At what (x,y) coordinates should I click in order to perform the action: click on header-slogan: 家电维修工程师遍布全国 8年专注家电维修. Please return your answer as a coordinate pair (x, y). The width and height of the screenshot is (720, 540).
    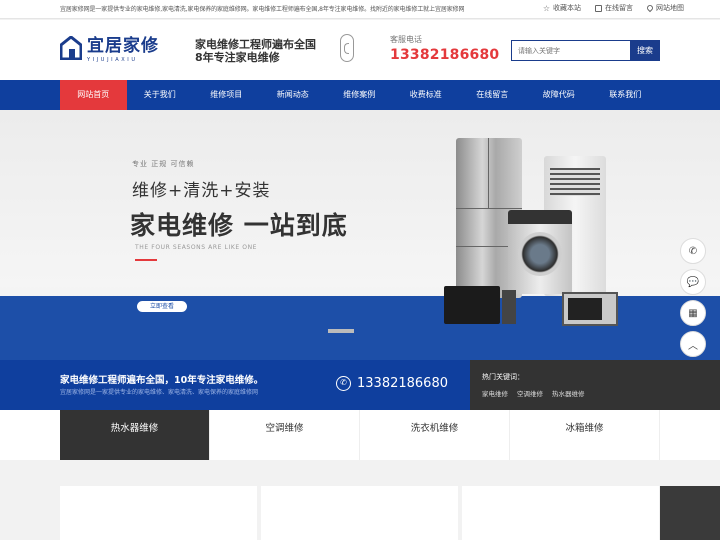
    Looking at the image, I should click on (255, 51).